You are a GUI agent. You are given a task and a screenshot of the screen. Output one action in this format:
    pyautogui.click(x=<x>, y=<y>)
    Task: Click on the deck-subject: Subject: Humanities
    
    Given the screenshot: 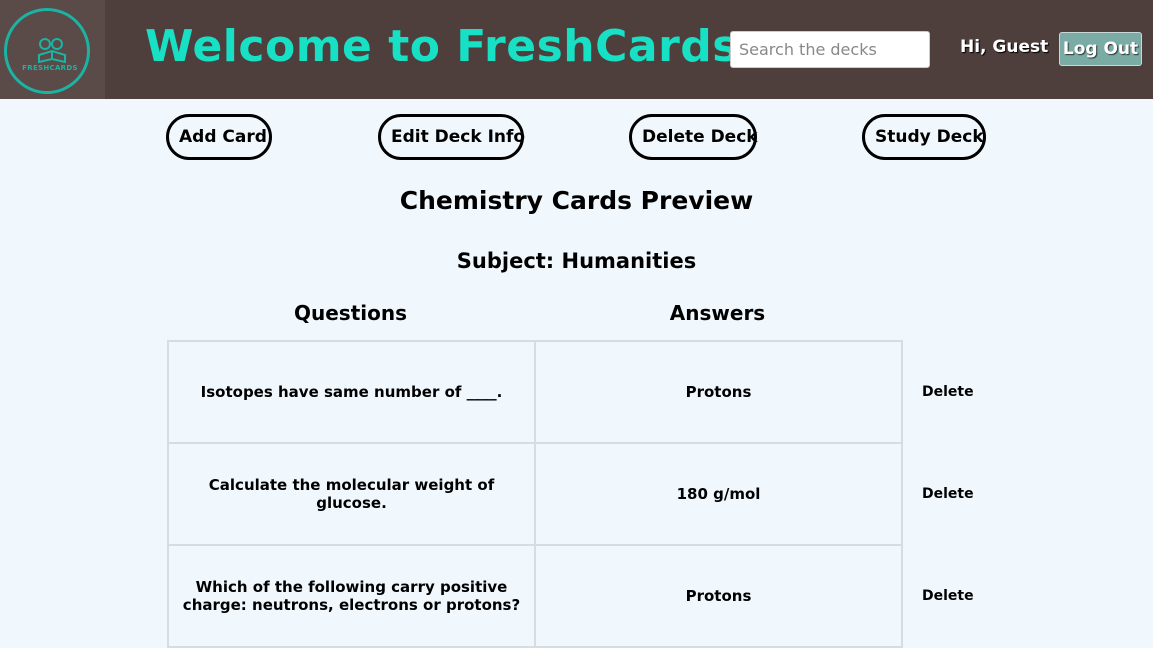 What is the action you would take?
    pyautogui.click(x=576, y=261)
    